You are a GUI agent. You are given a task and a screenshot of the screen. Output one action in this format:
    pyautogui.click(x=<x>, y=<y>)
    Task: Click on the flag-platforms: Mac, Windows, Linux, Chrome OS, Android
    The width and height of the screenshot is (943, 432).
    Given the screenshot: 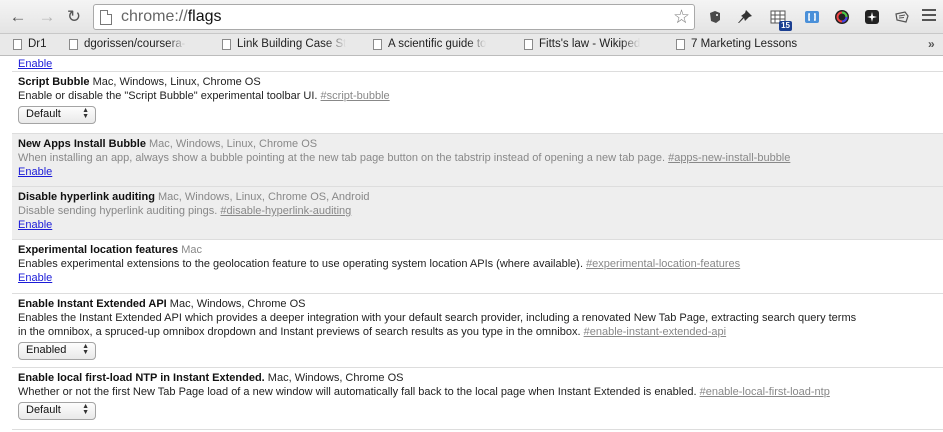 What is the action you would take?
    pyautogui.click(x=263, y=197)
    